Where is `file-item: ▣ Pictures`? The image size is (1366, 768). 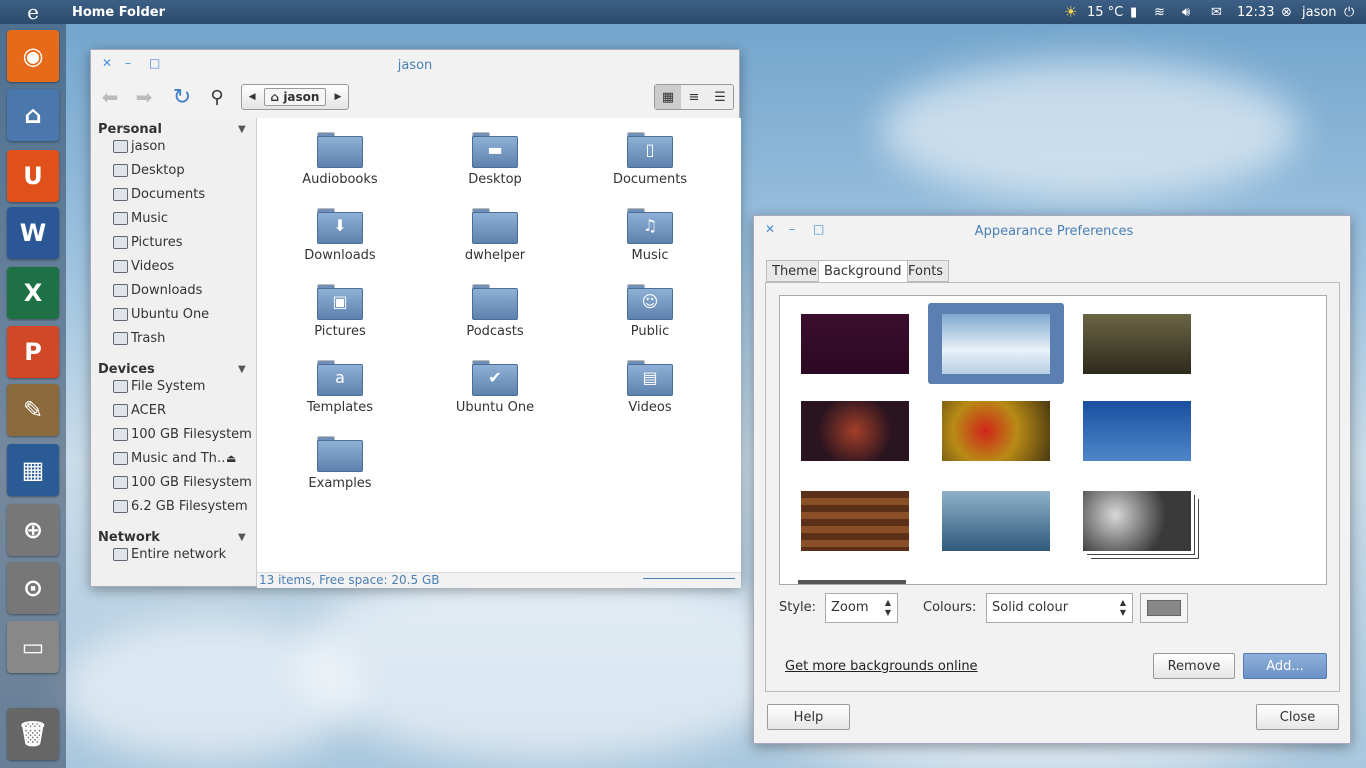 file-item: ▣ Pictures is located at coordinates (340, 311).